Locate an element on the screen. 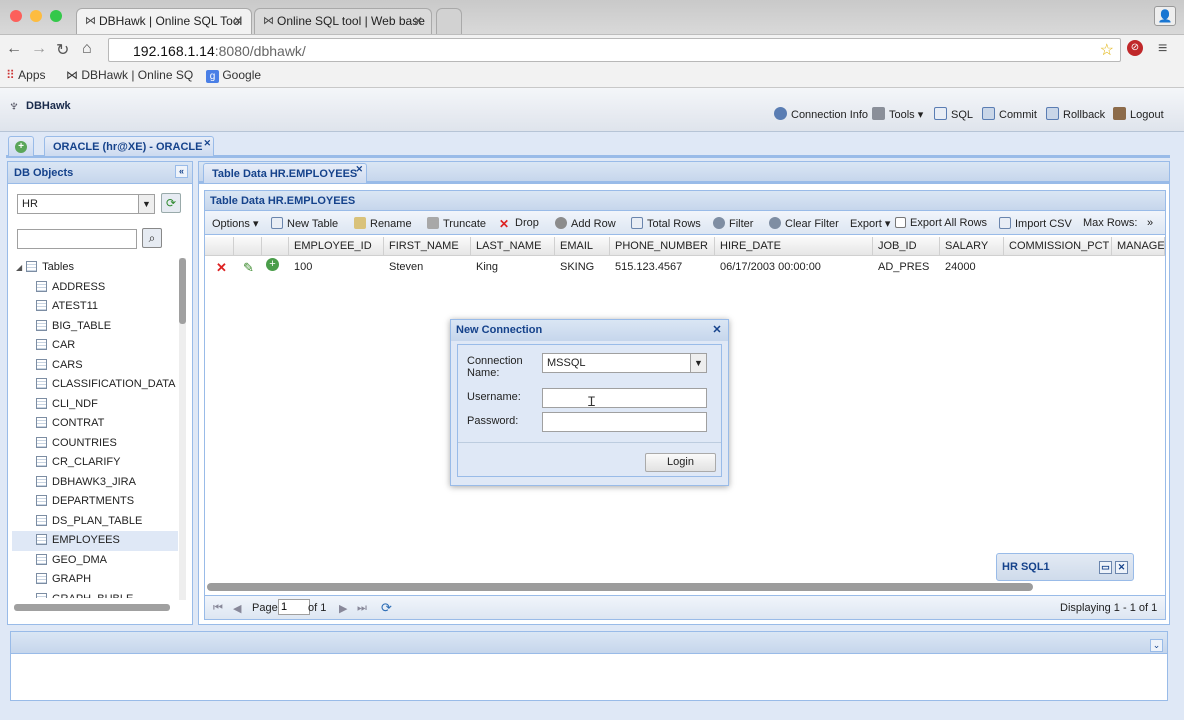 Image resolution: width=1184 pixels, height=720 pixels. schema-select: HR ▼ is located at coordinates (86, 204).